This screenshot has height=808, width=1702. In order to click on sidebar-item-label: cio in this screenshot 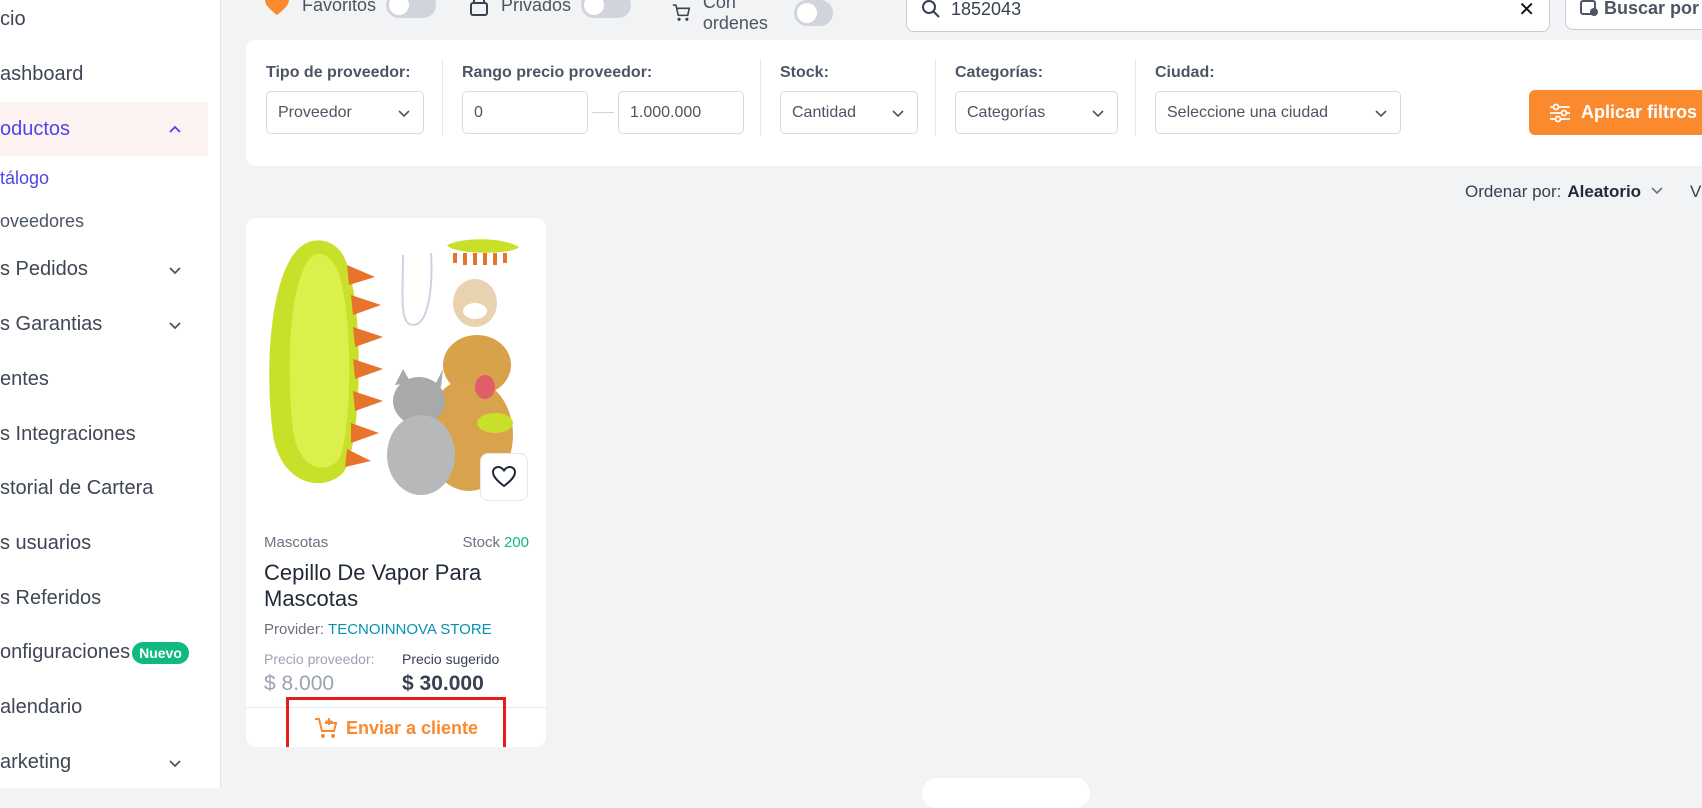, I will do `click(13, 19)`.